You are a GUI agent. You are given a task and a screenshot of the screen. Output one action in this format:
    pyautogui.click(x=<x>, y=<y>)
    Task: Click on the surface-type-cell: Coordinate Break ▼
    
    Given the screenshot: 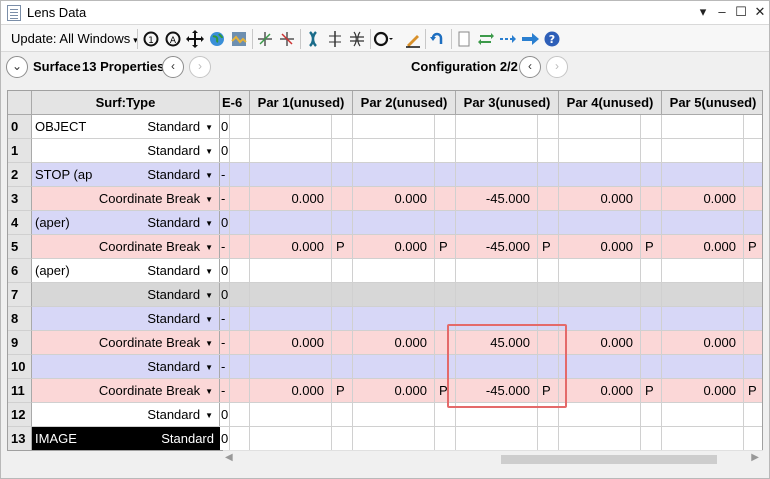 What is the action you would take?
    pyautogui.click(x=126, y=342)
    